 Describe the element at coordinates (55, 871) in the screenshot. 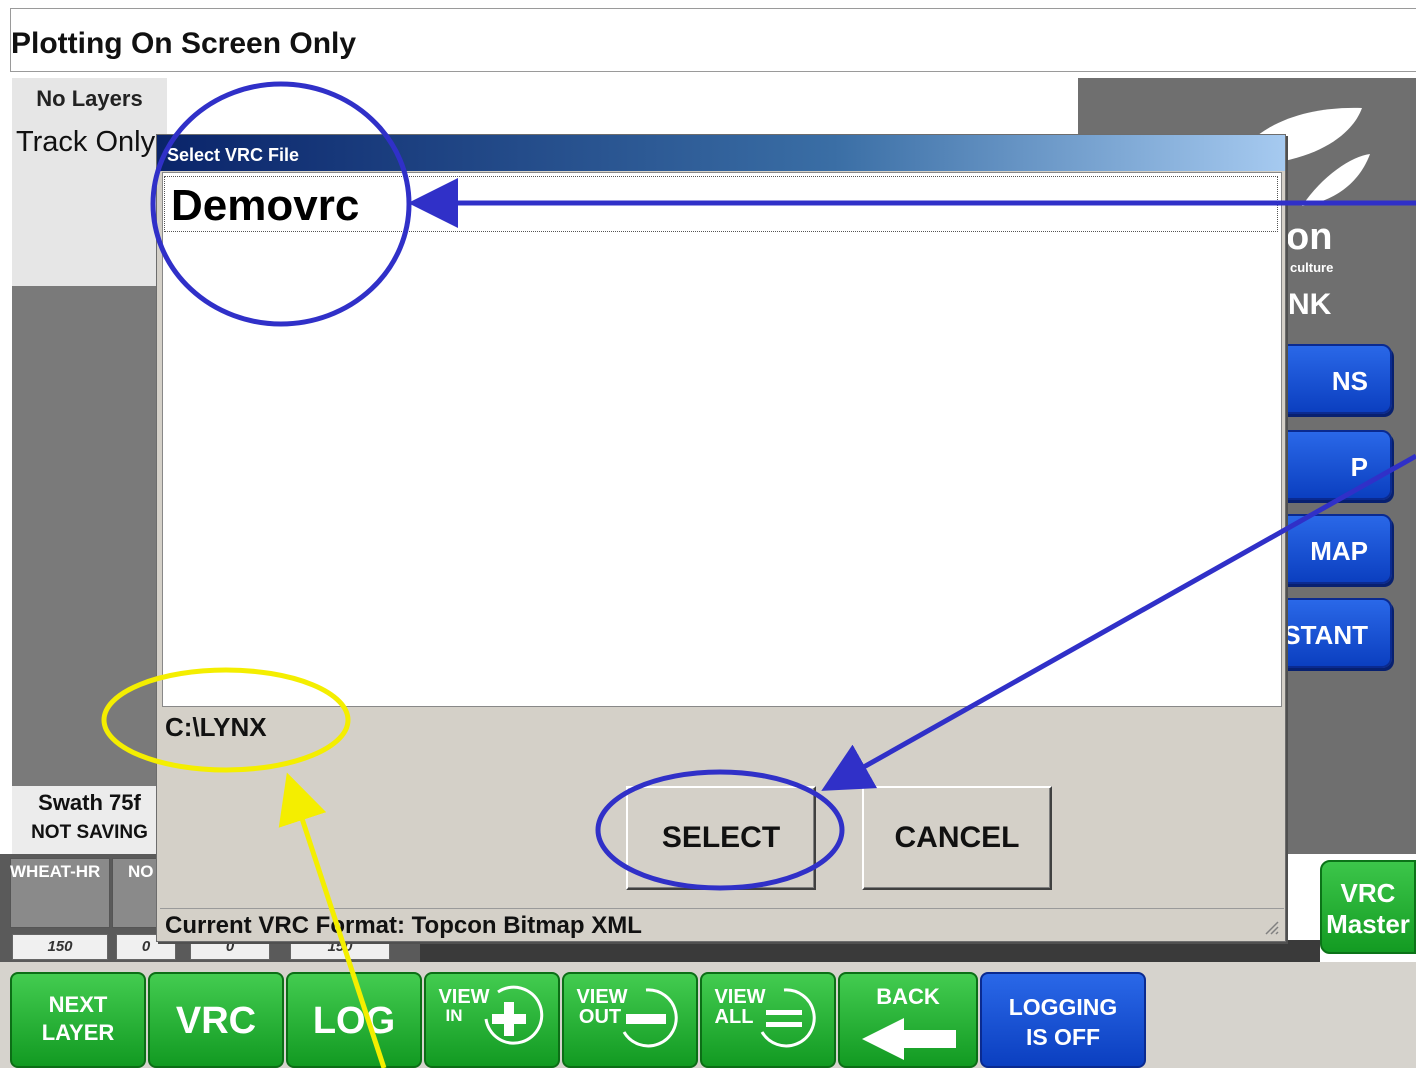

I see `product-label: WHEAT-HR` at that location.